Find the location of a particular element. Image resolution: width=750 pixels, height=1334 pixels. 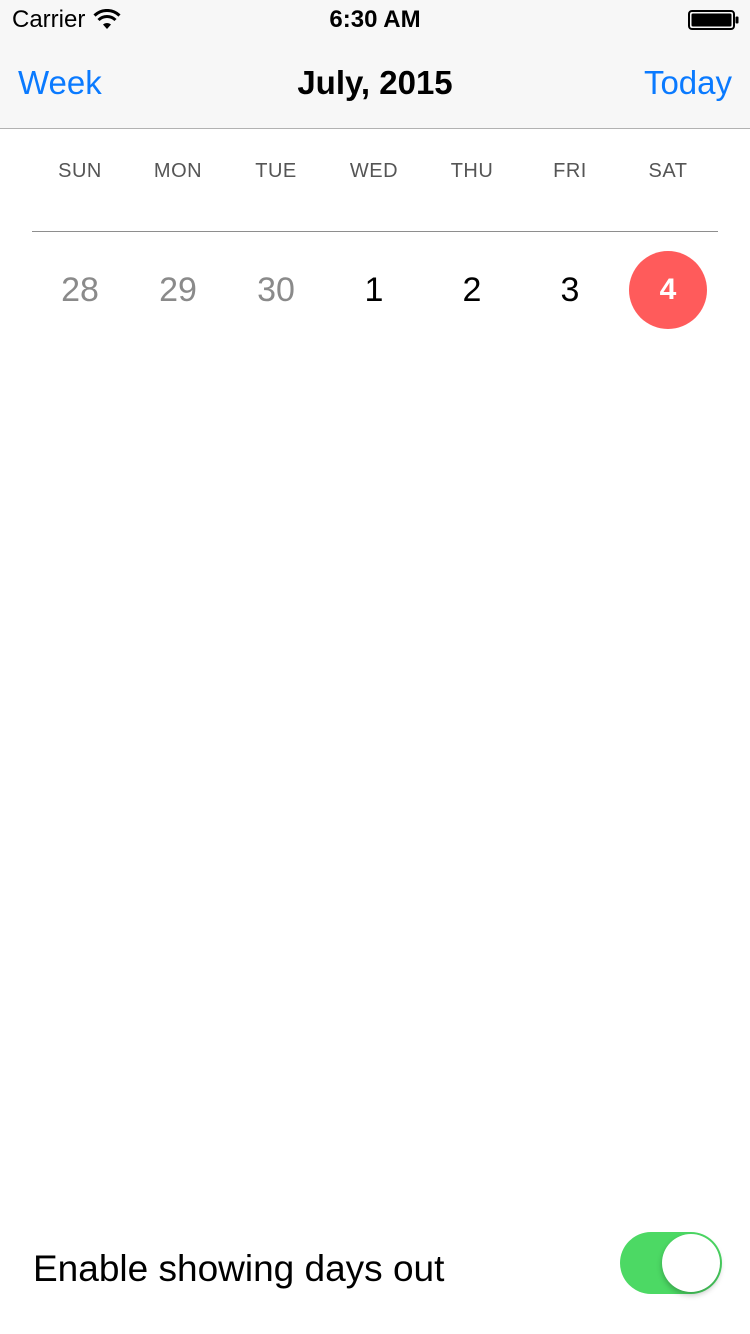

weekday-thu: THU is located at coordinates (472, 171).